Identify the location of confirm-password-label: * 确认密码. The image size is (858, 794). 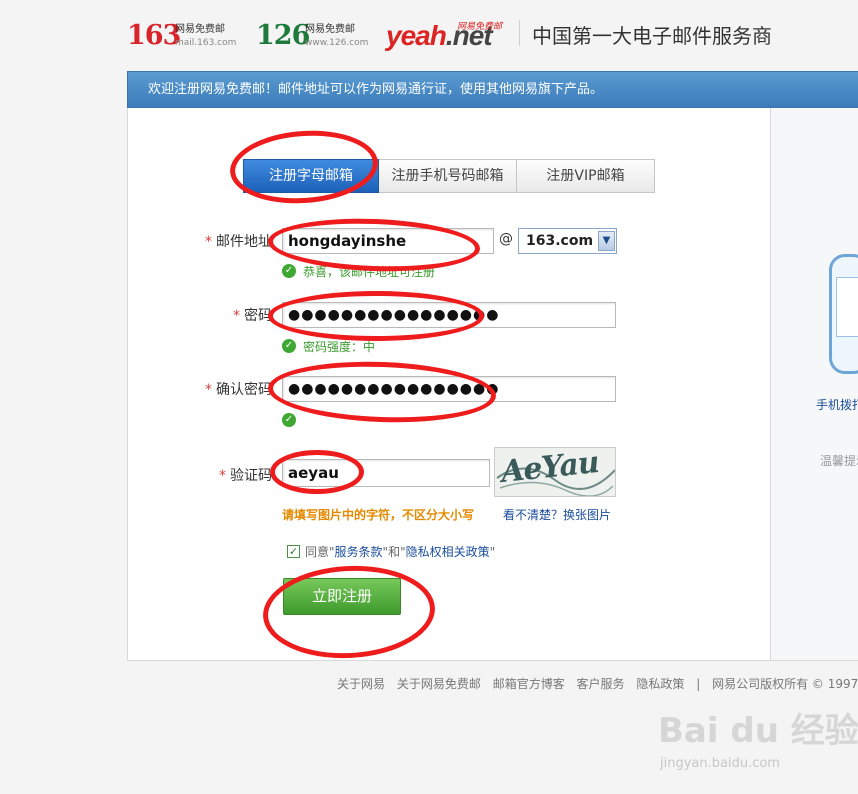
(226, 389).